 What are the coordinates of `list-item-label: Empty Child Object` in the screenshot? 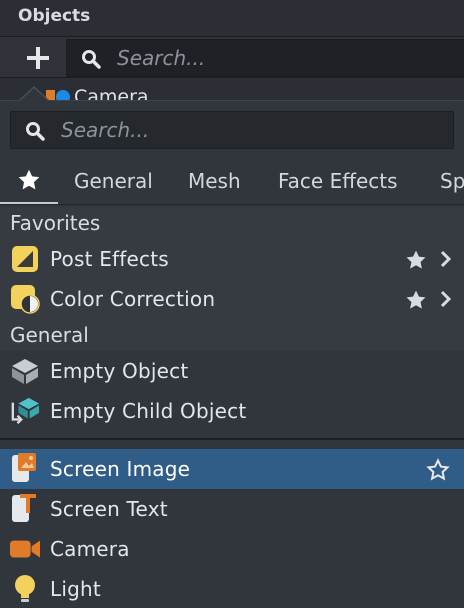 It's located at (148, 411).